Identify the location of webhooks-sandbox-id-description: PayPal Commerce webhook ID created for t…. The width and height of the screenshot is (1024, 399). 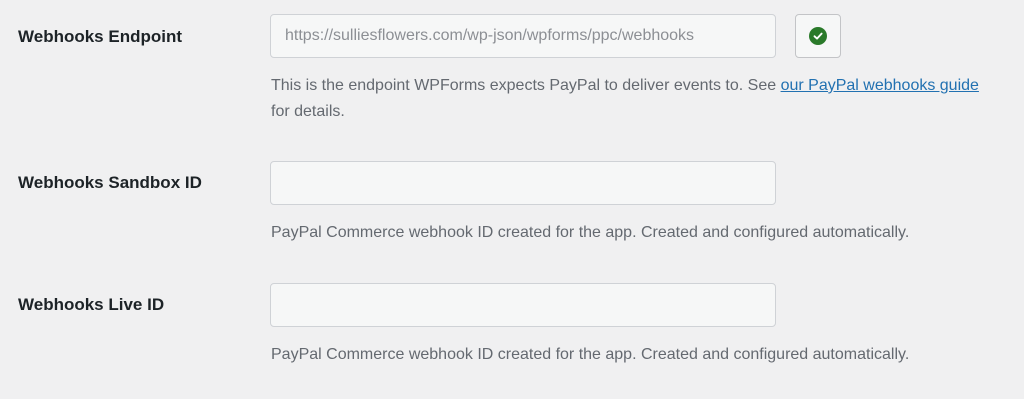
(590, 232).